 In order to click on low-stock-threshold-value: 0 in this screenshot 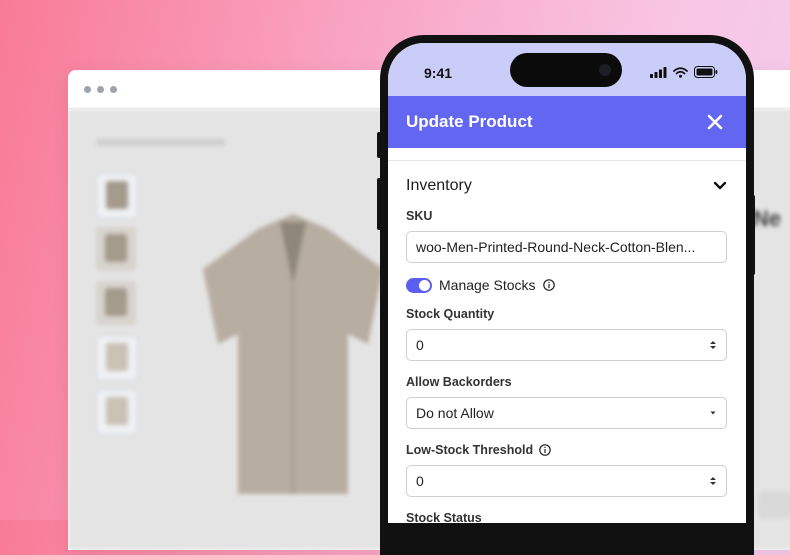, I will do `click(420, 481)`.